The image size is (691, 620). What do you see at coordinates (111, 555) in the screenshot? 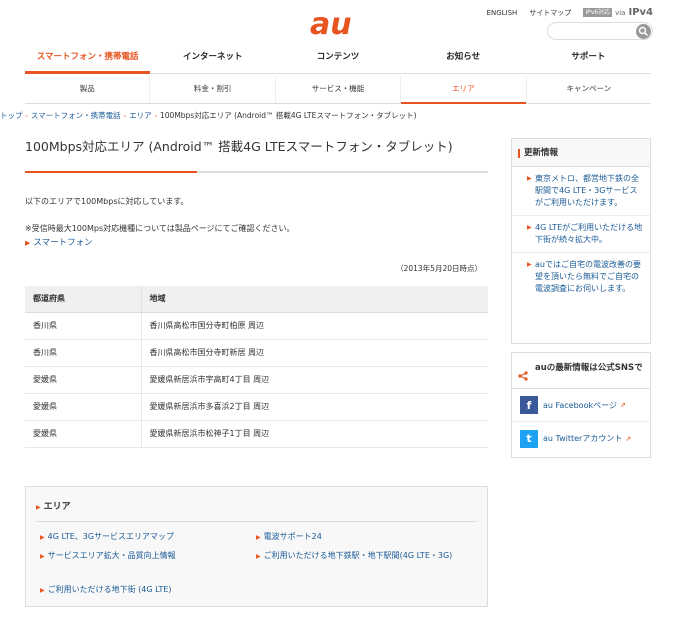
I see `area-link-label: サービスエリア拡大・品質向上情報` at bounding box center [111, 555].